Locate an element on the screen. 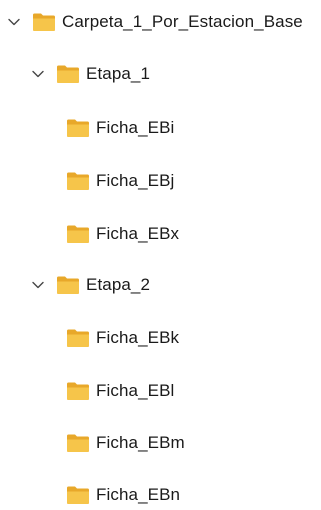  tree-item-ficha-ebk: Ficha_EBk is located at coordinates (122, 338).